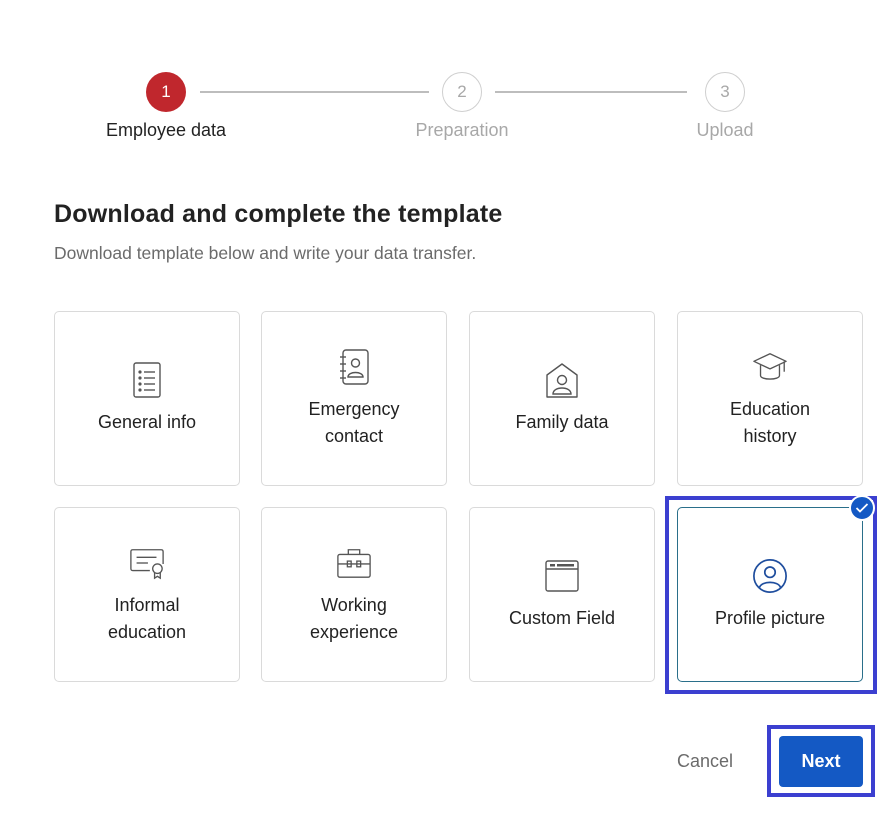 The width and height of the screenshot is (892, 813). I want to click on step-1-number: 1, so click(166, 91).